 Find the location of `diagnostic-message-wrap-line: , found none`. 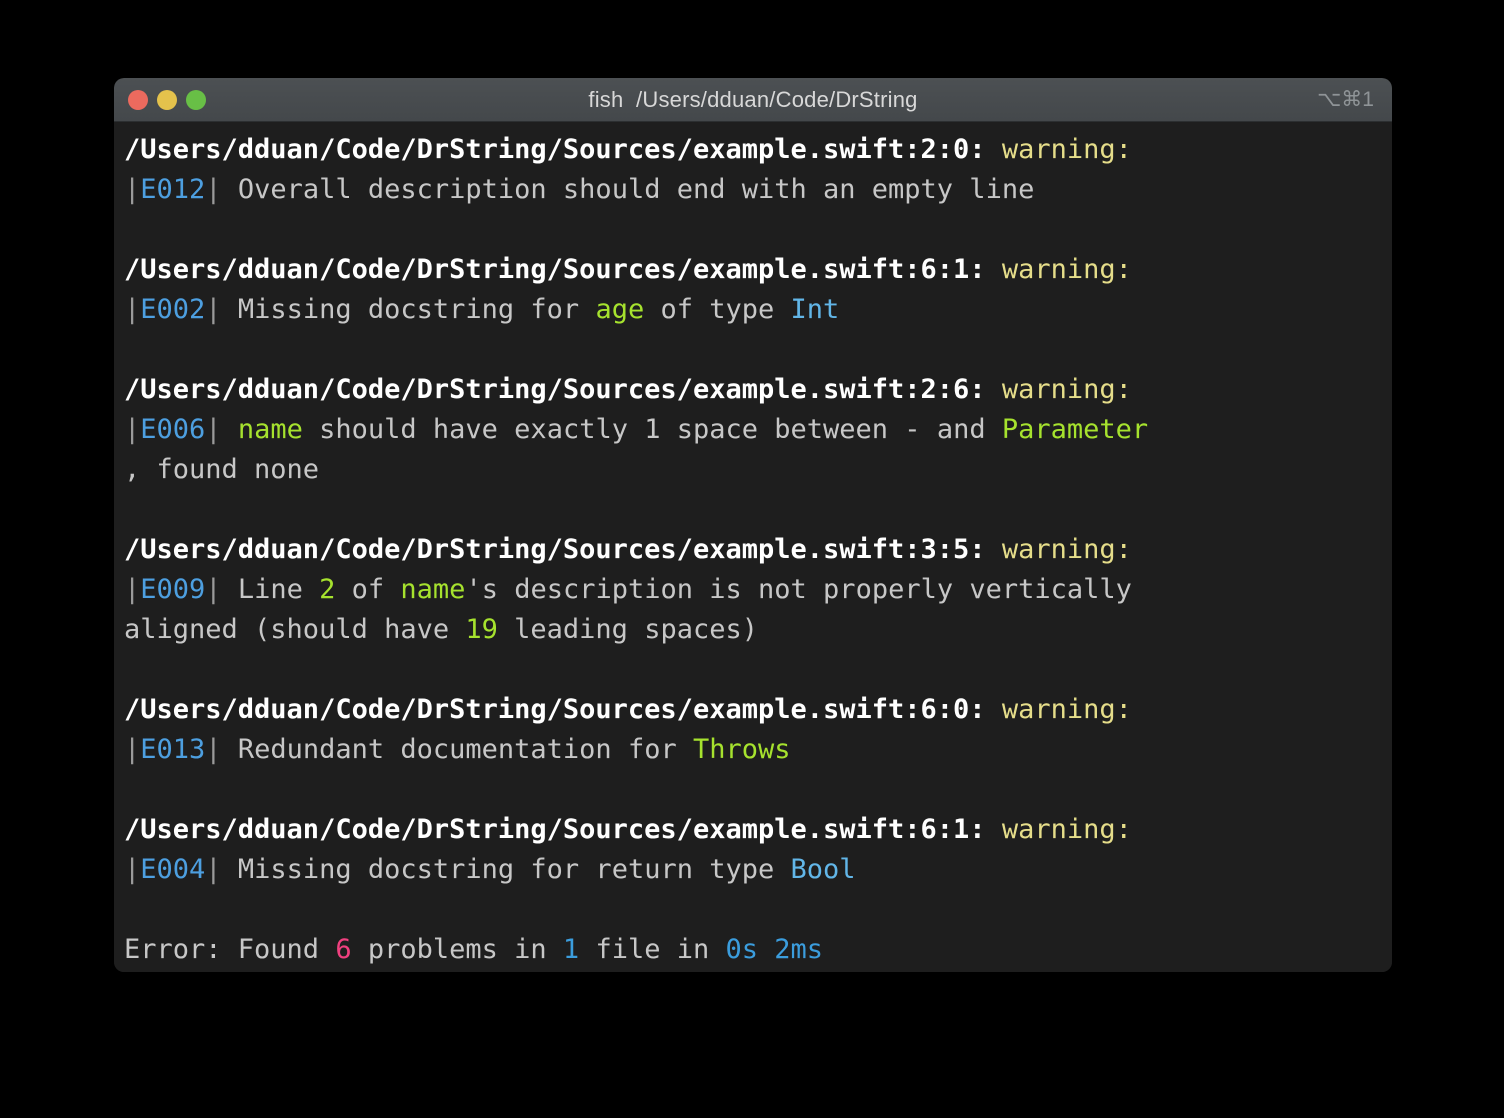

diagnostic-message-wrap-line: , found none is located at coordinates (753, 470).